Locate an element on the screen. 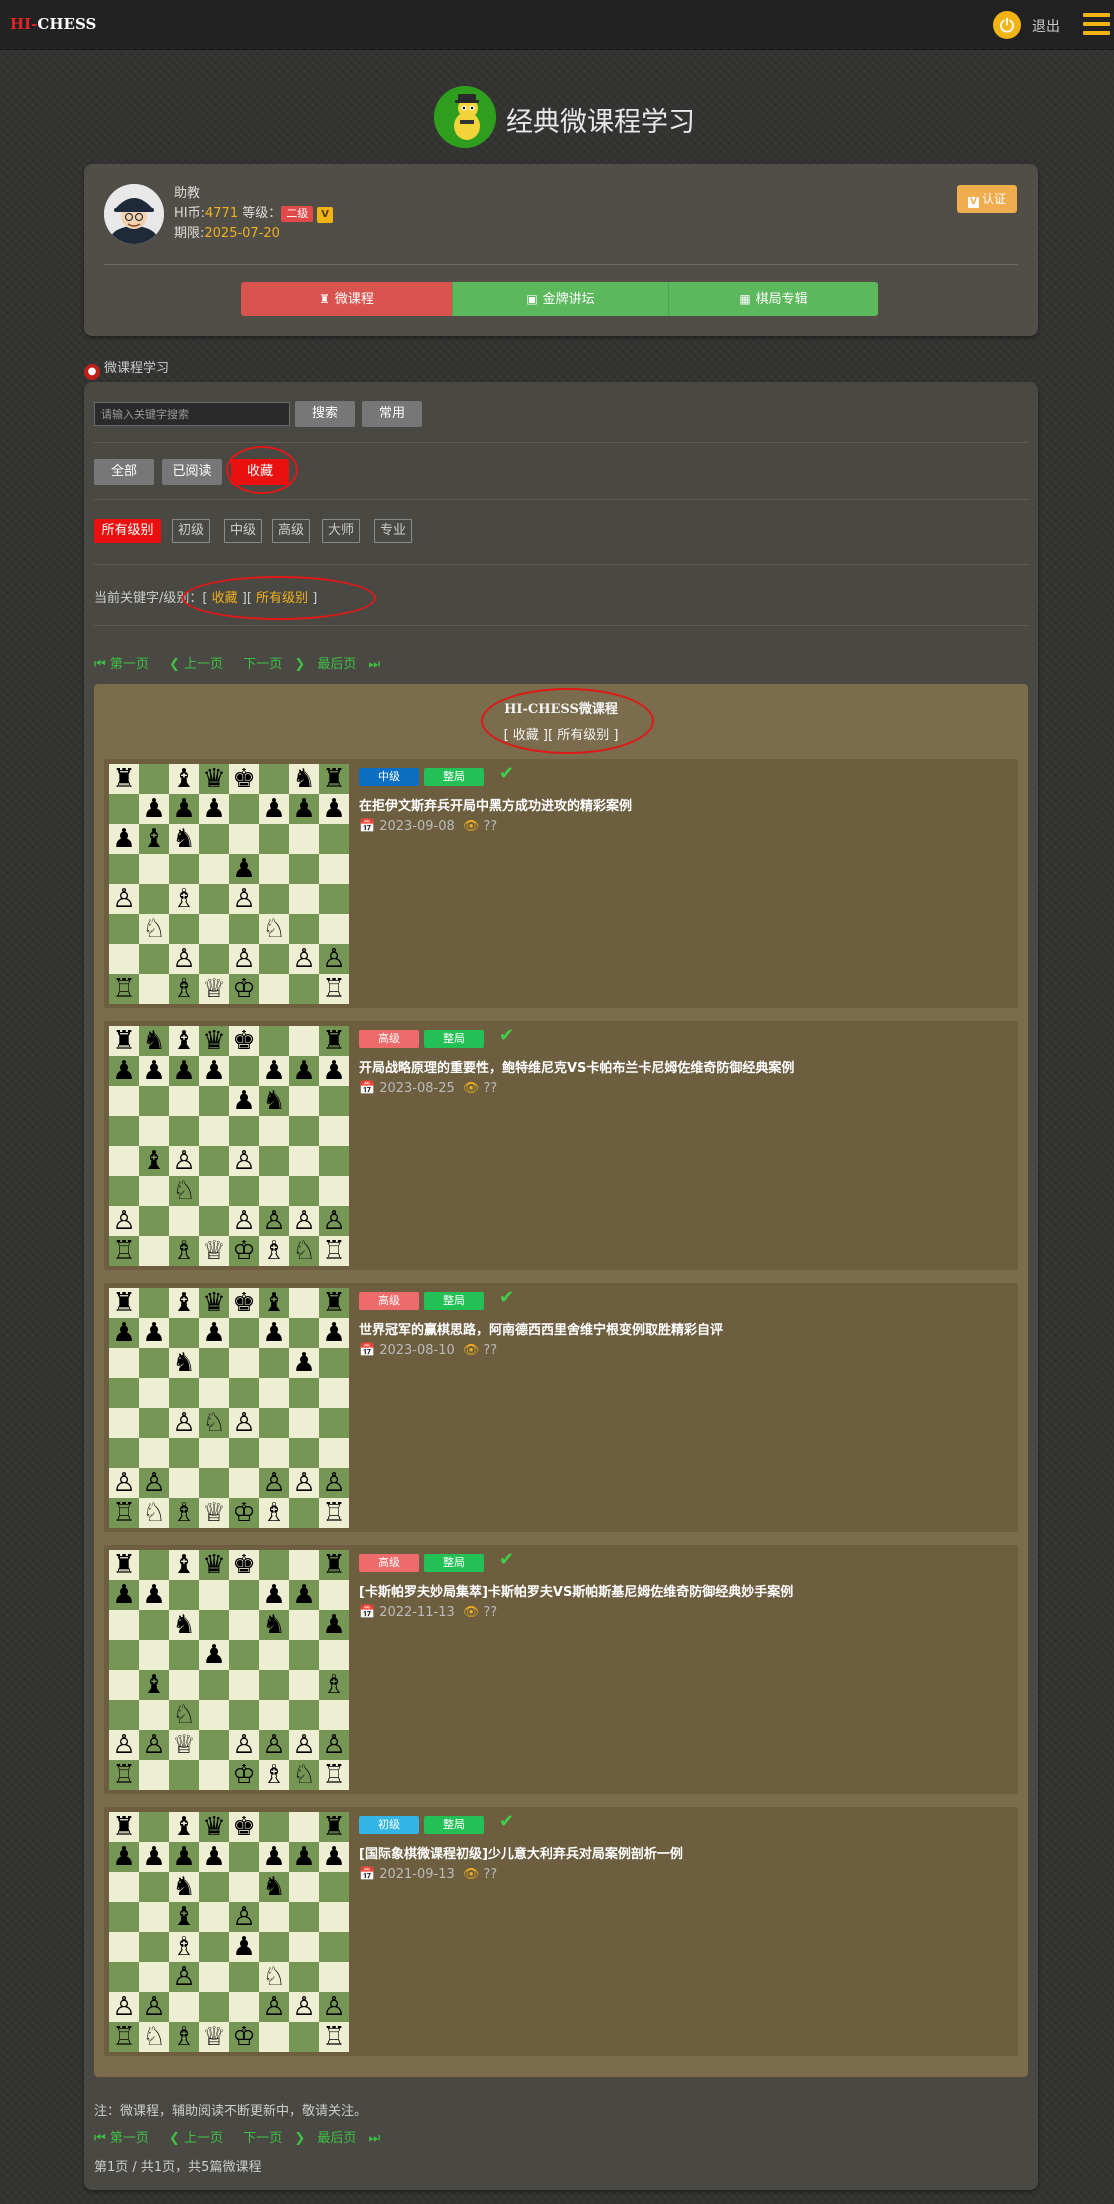  logout-link: 退出 is located at coordinates (1046, 26).